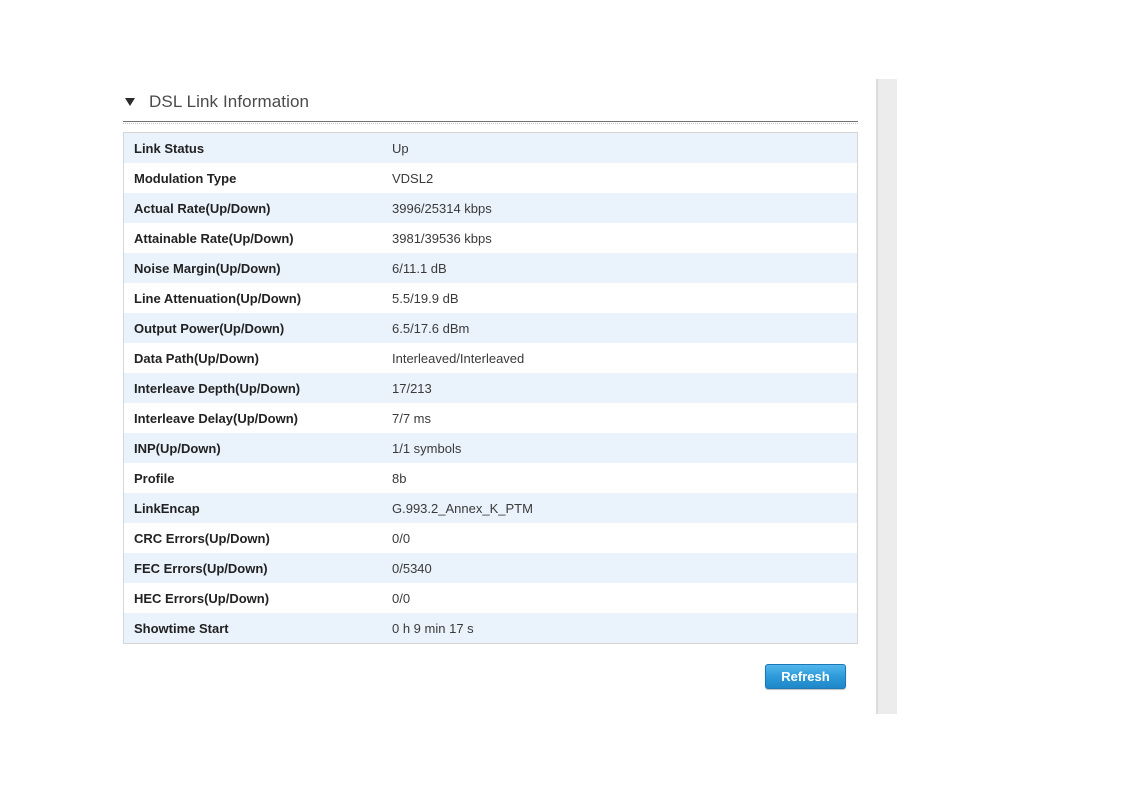  Describe the element at coordinates (257, 538) in the screenshot. I see `row-label: CRC Errors(Up/Down)` at that location.